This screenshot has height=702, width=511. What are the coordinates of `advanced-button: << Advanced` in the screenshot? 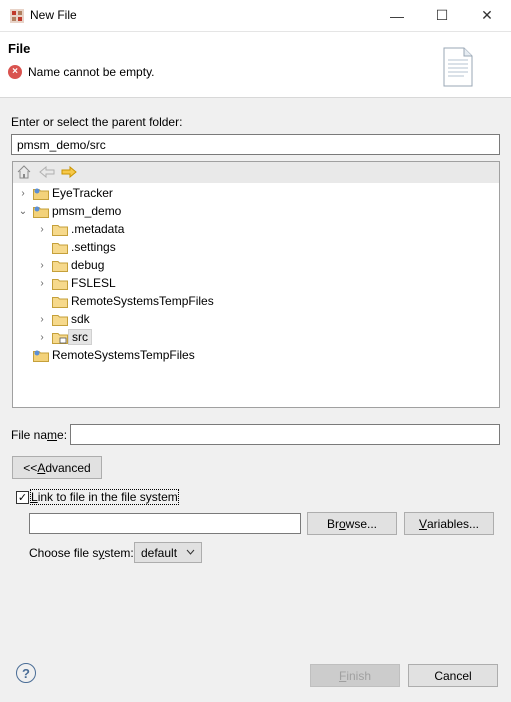 It's located at (57, 467).